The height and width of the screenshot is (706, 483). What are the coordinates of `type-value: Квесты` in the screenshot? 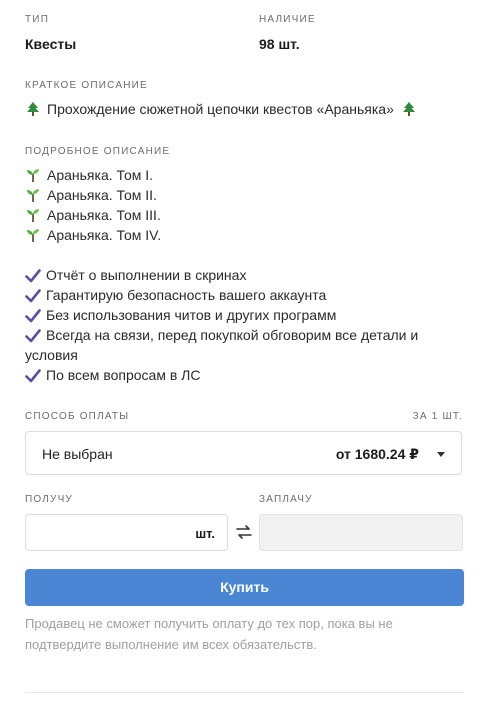 It's located at (51, 44).